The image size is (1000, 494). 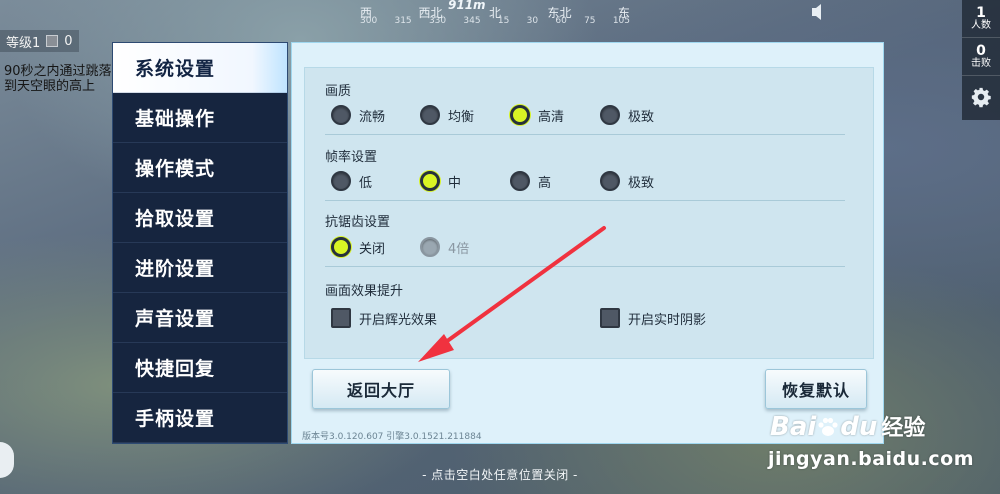 What do you see at coordinates (627, 115) in the screenshot?
I see `quality-option-ultra: 极致` at bounding box center [627, 115].